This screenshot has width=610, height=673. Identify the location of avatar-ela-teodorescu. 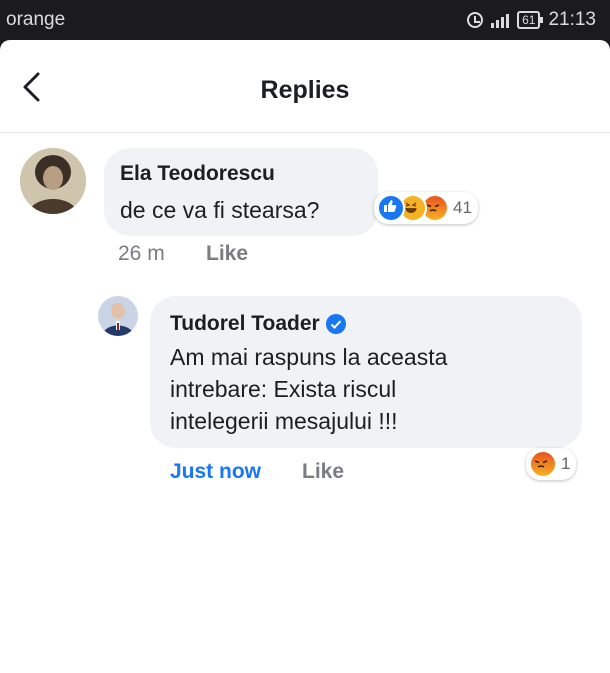
(53, 181).